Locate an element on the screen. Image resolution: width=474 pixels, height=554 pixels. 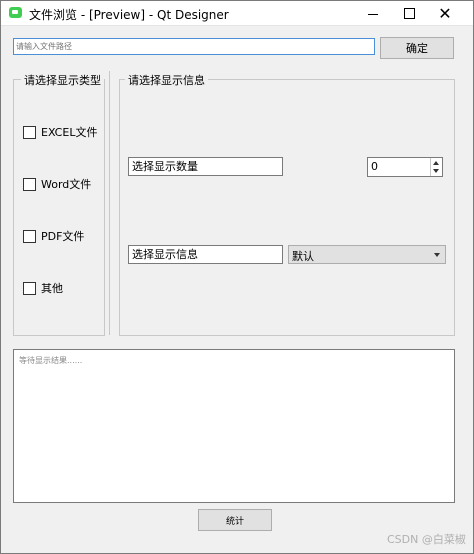
display-type-group: 请选择显示类型 is located at coordinates (59, 204).